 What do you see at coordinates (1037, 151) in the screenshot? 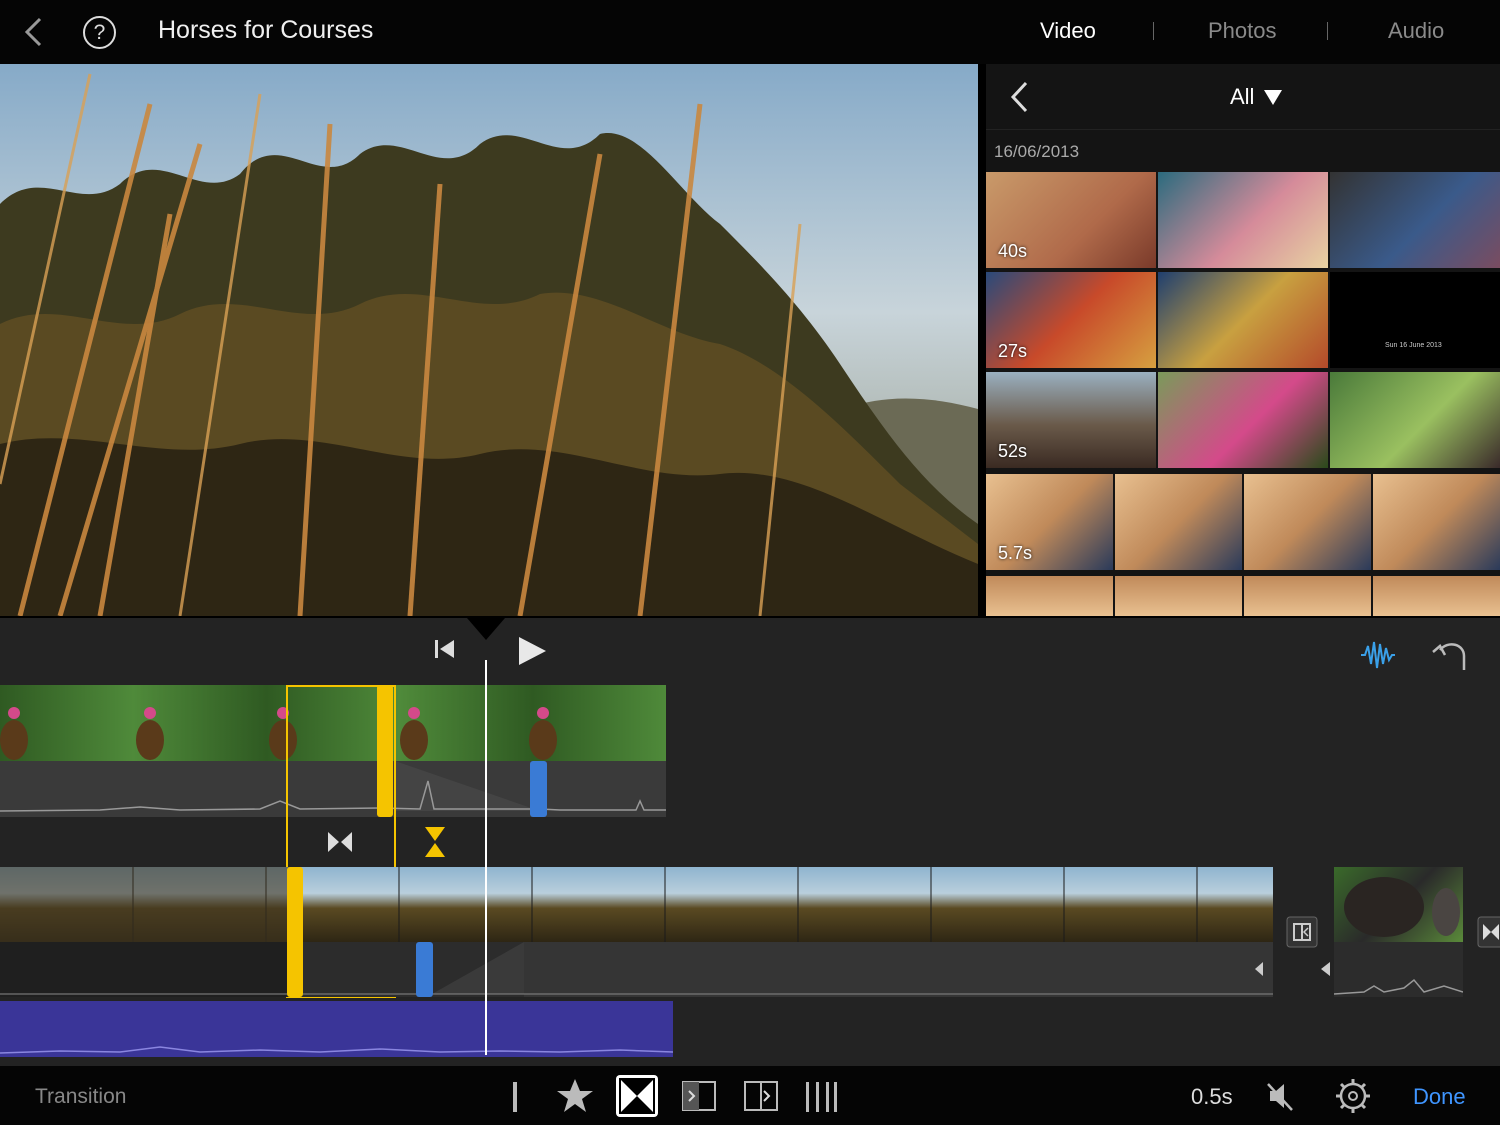
I see `date-group-label: 16/06/2013` at bounding box center [1037, 151].